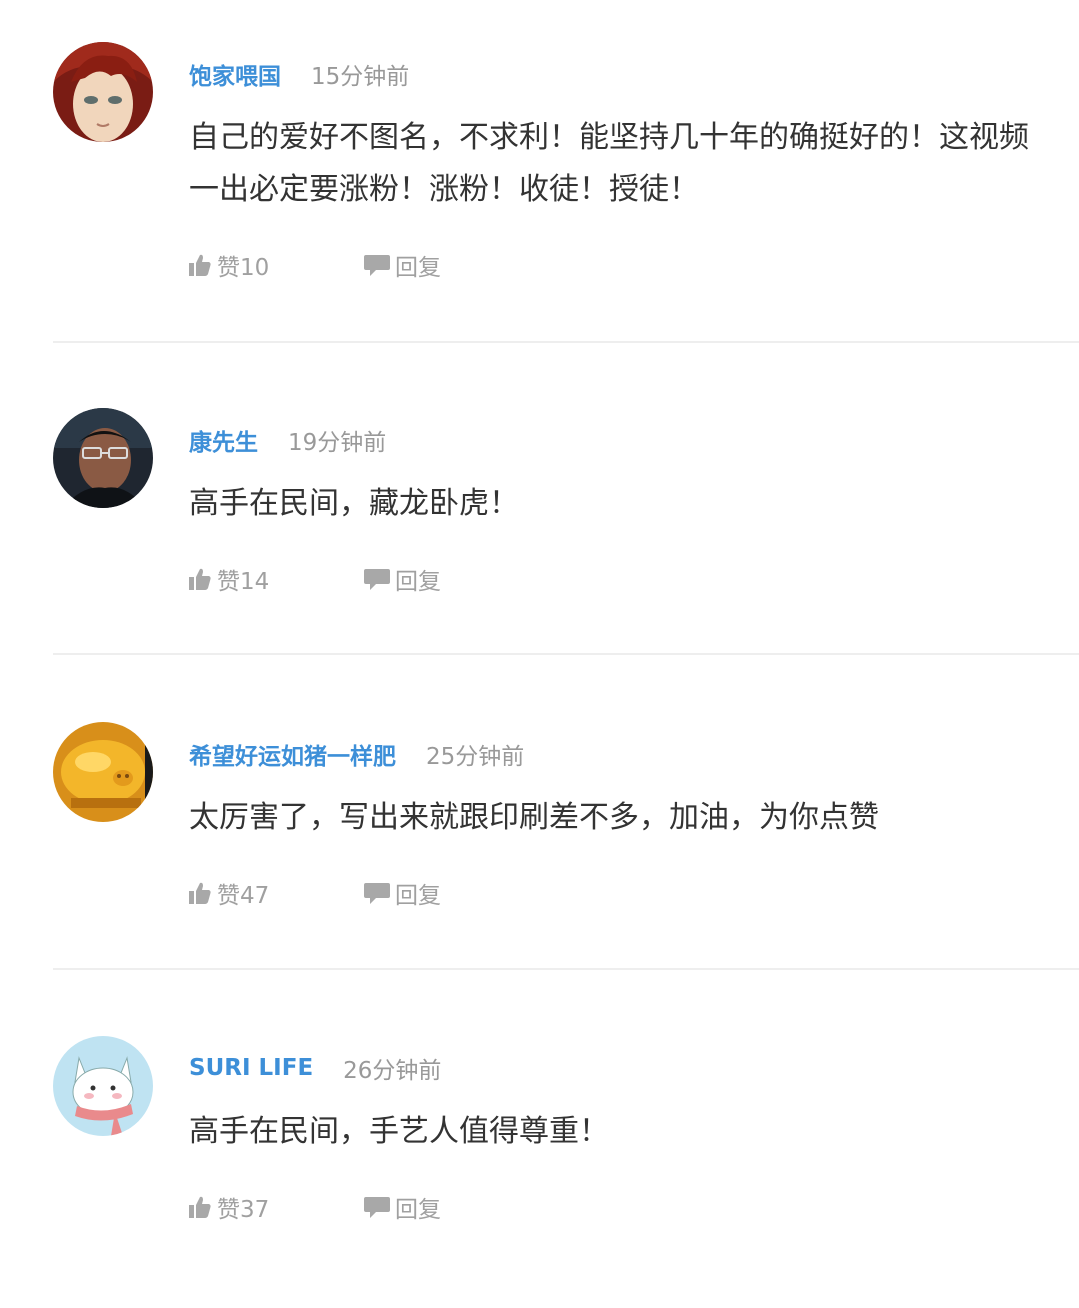 The width and height of the screenshot is (1079, 1308). I want to click on comment-actions: 赞47 回复, so click(314, 893).